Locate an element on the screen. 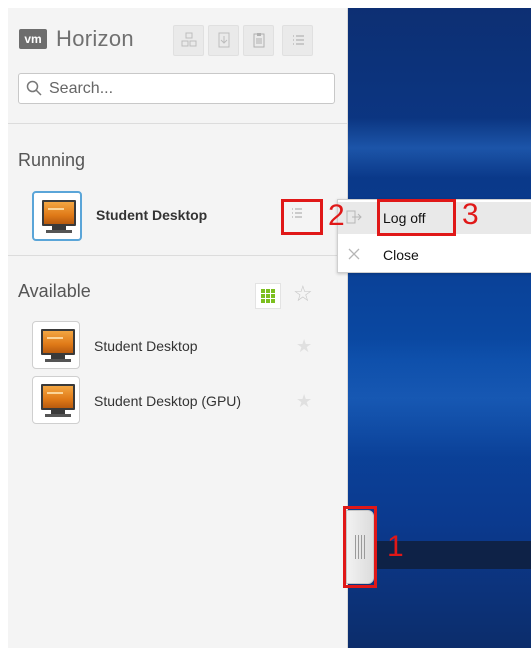 The image size is (531, 648). available-item-label: Student Desktop (GPU) is located at coordinates (167, 401).